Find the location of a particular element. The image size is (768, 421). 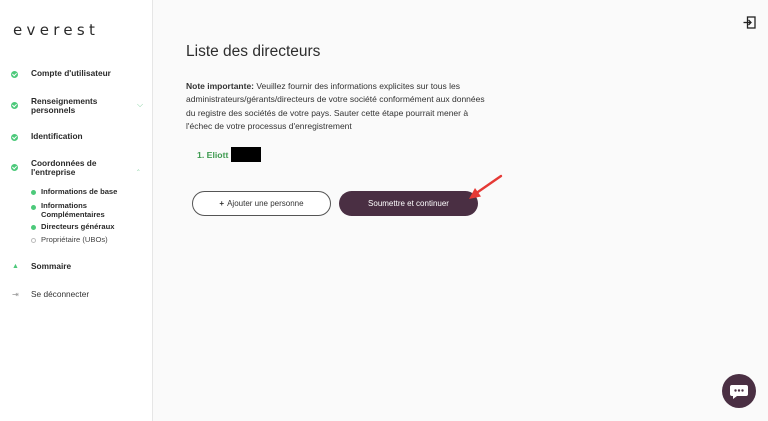

redaction-box is located at coordinates (246, 154).